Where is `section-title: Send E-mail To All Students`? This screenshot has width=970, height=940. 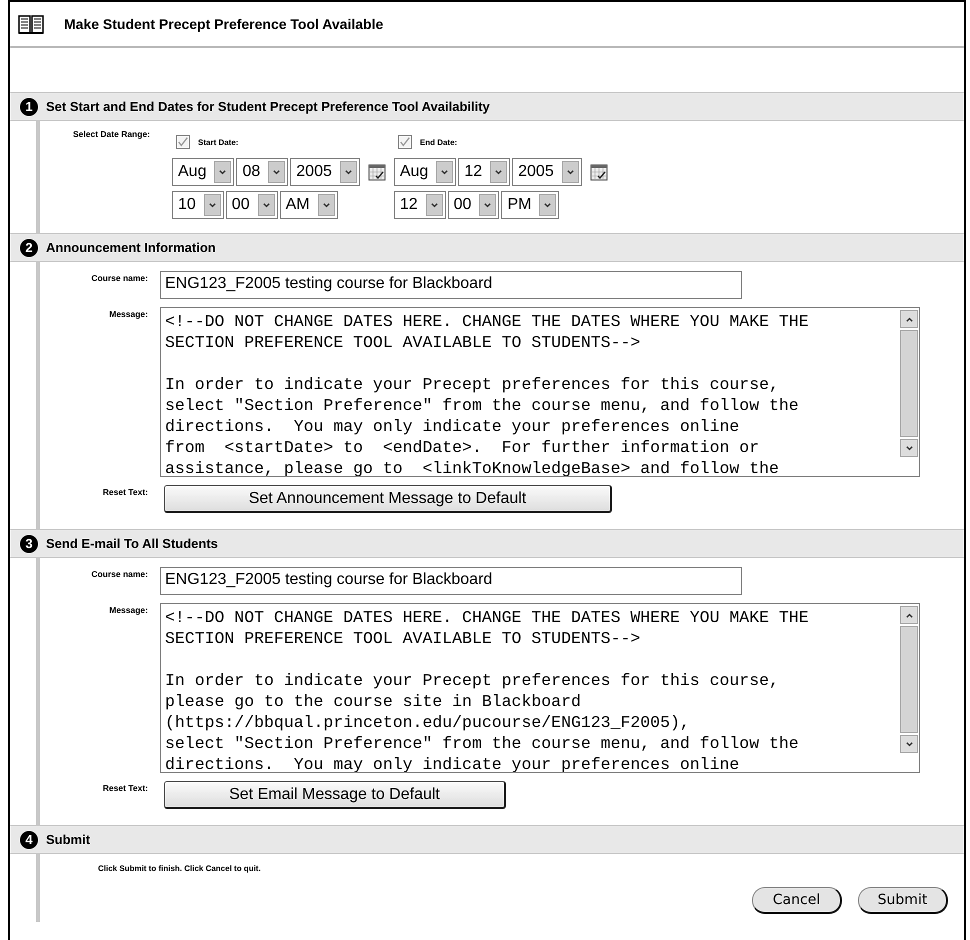
section-title: Send E-mail To All Students is located at coordinates (132, 543).